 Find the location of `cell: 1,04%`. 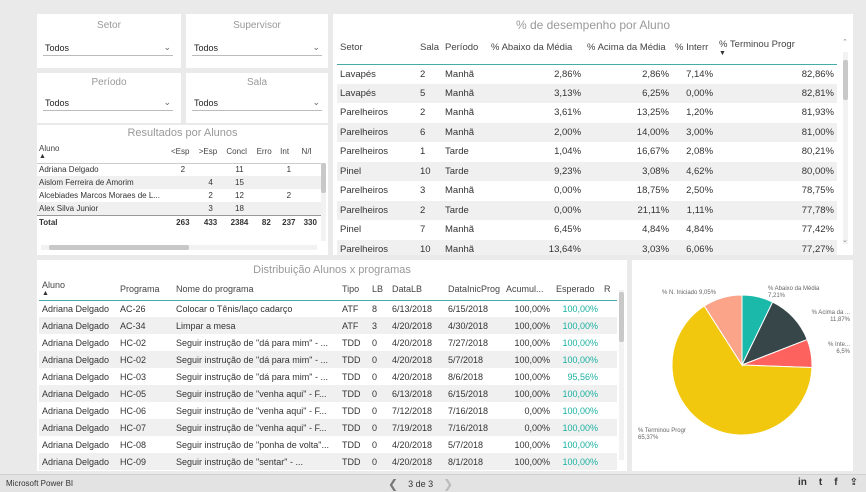

cell: 1,04% is located at coordinates (568, 152).